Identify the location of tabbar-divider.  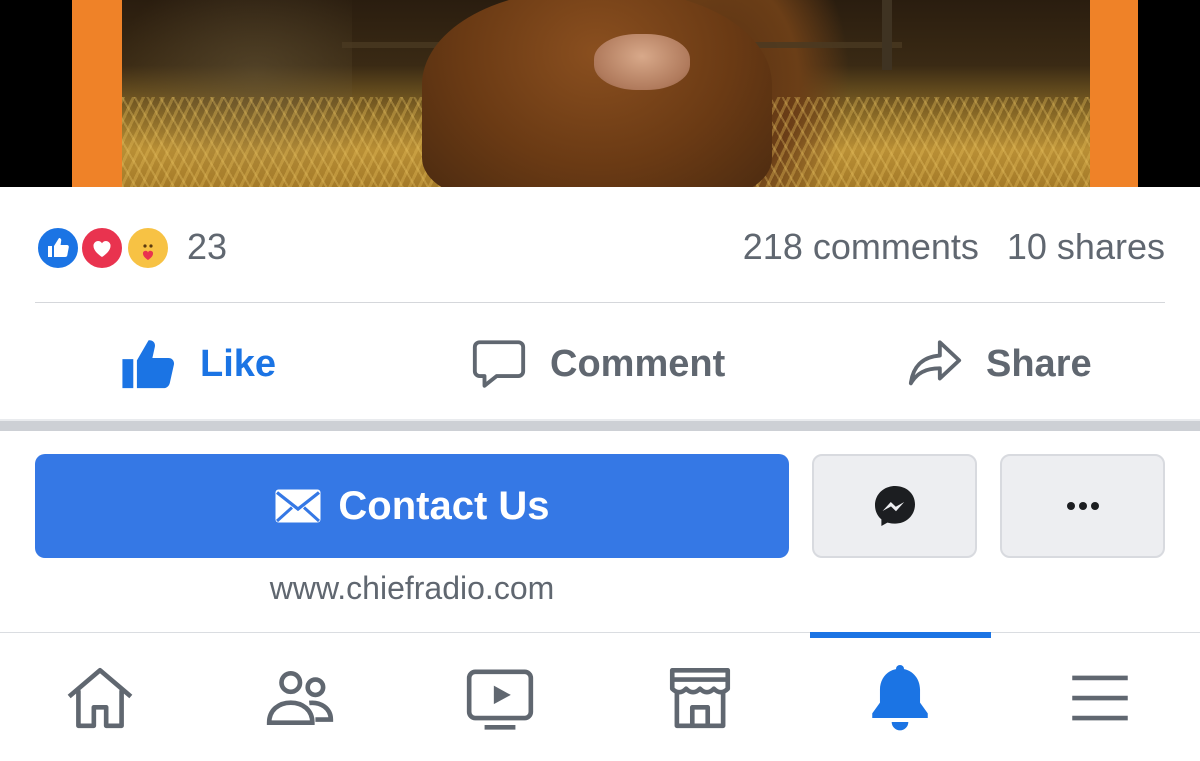
(600, 632).